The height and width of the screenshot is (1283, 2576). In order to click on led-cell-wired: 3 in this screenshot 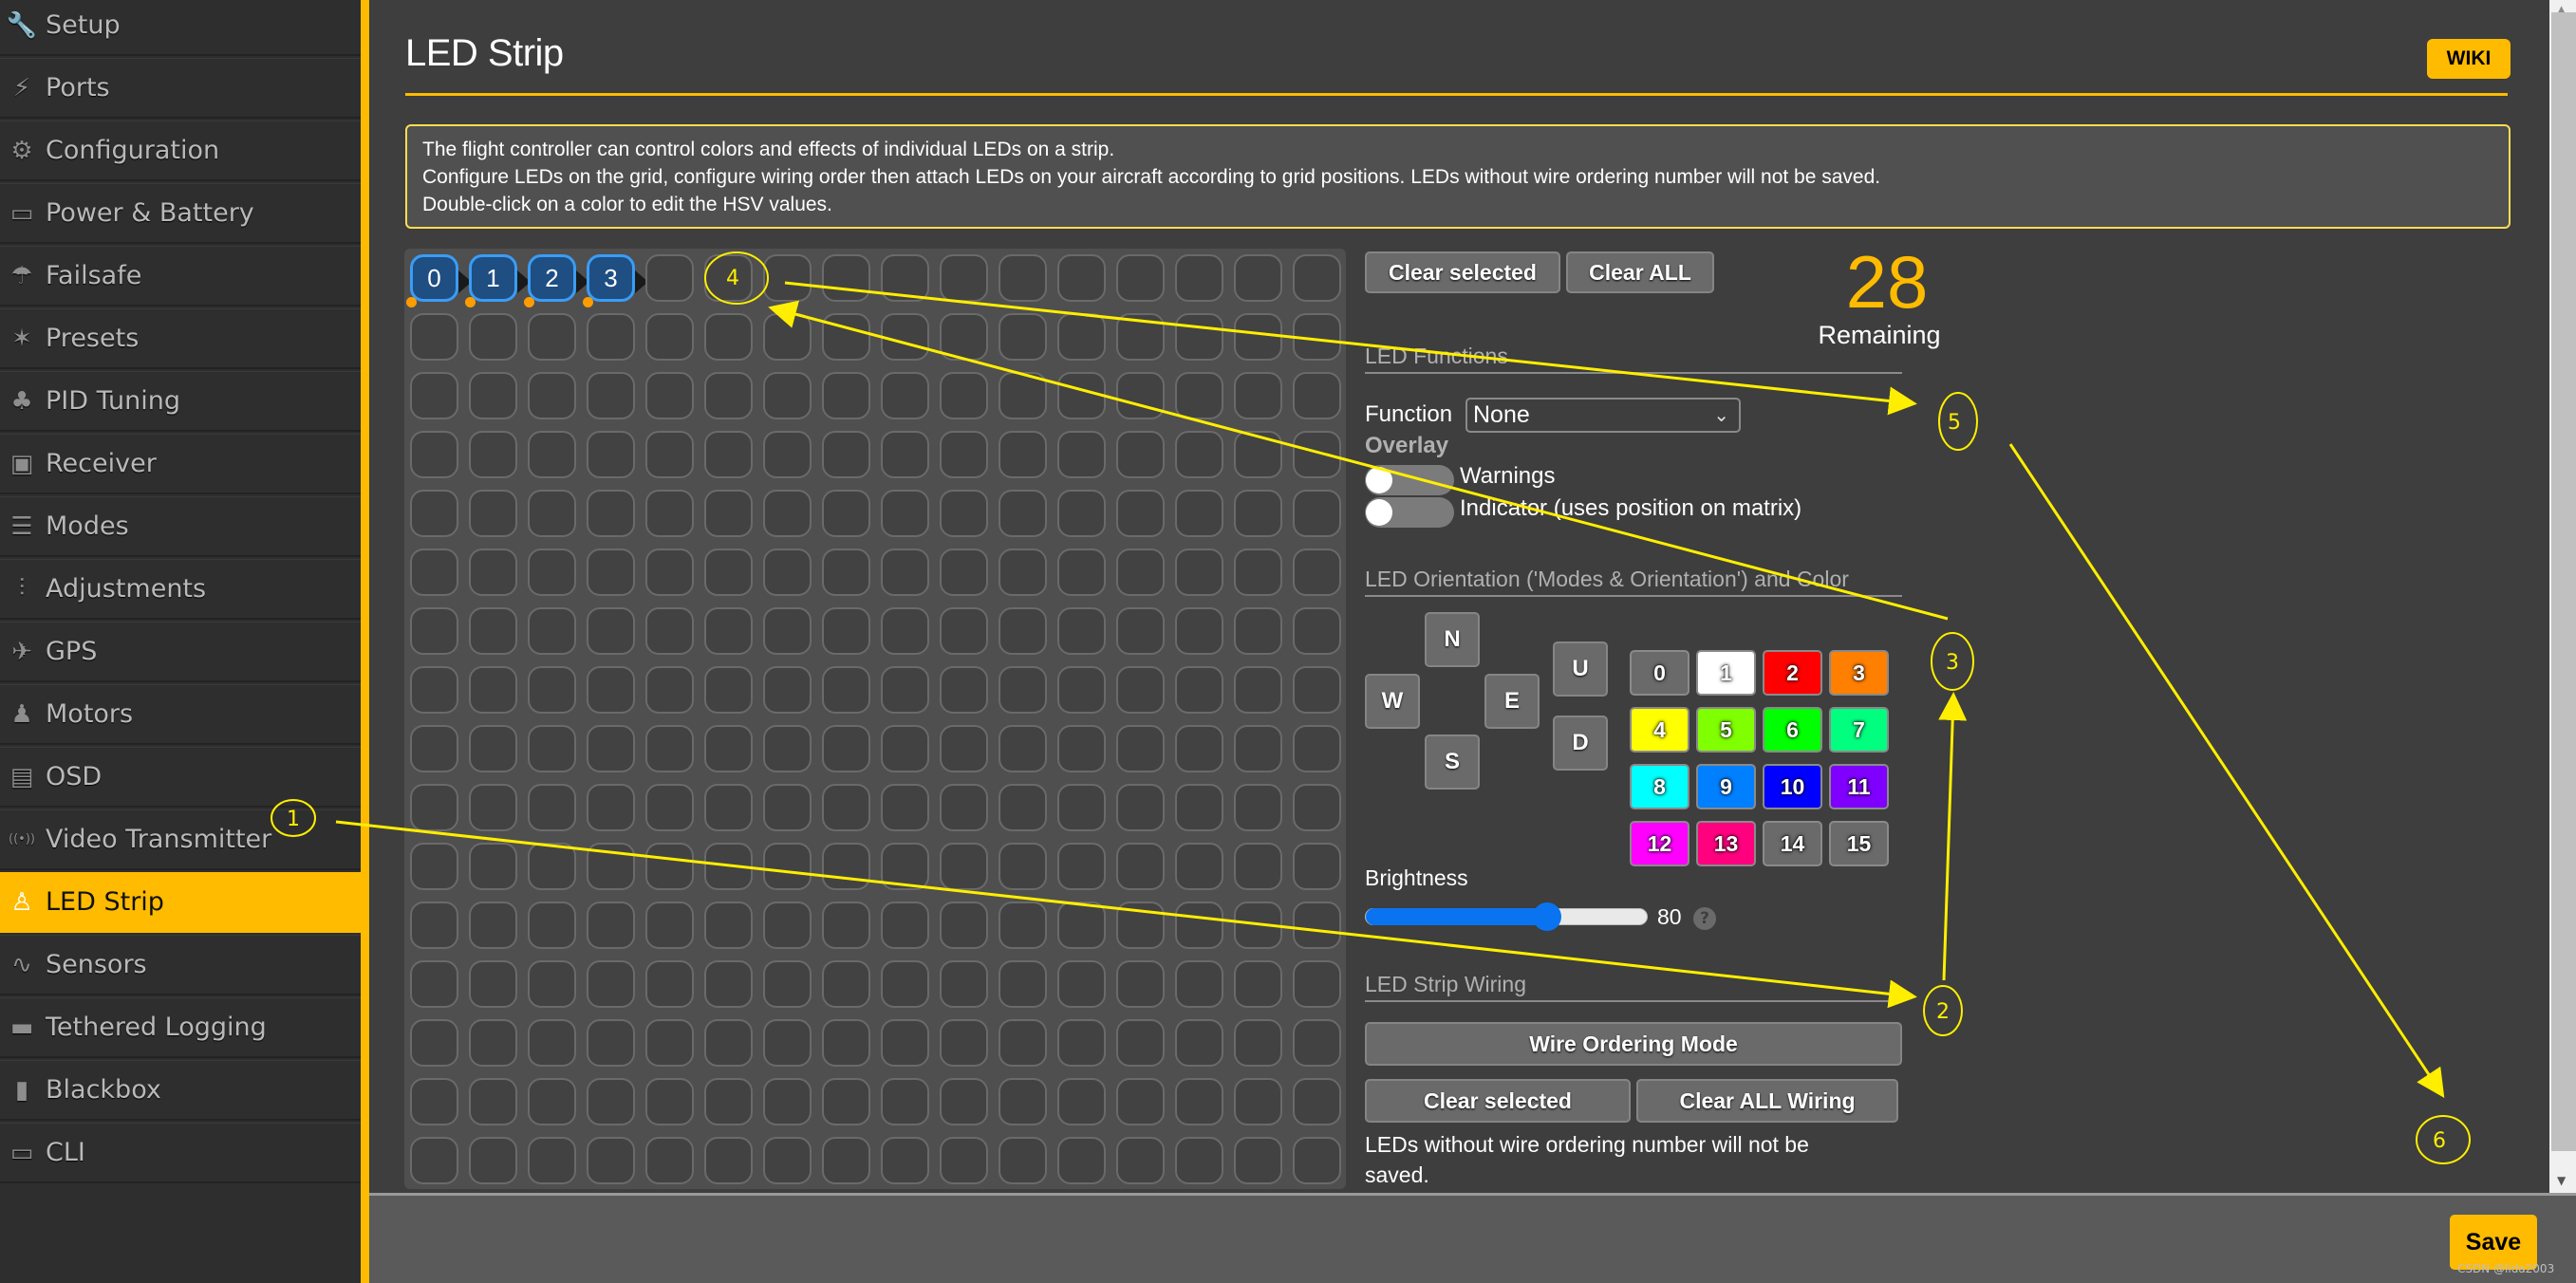, I will do `click(616, 280)`.